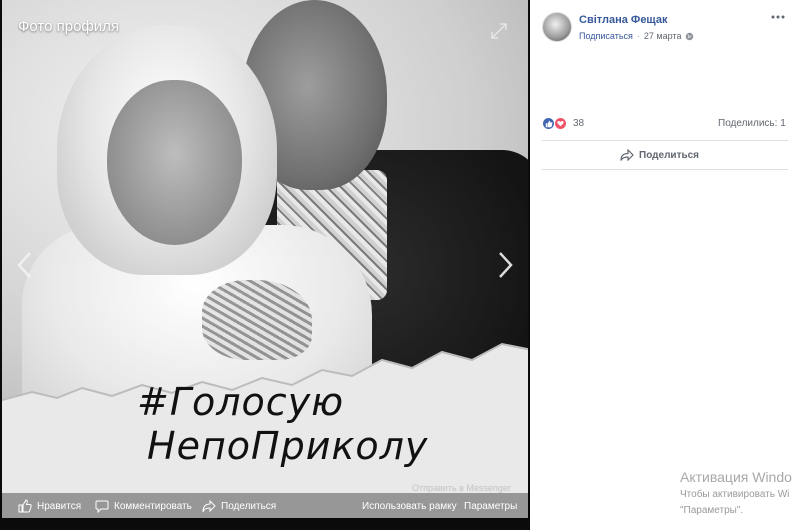 The width and height of the screenshot is (800, 530). Describe the element at coordinates (288, 446) in the screenshot. I see `hashtag-line2: НепоПриколу` at that location.